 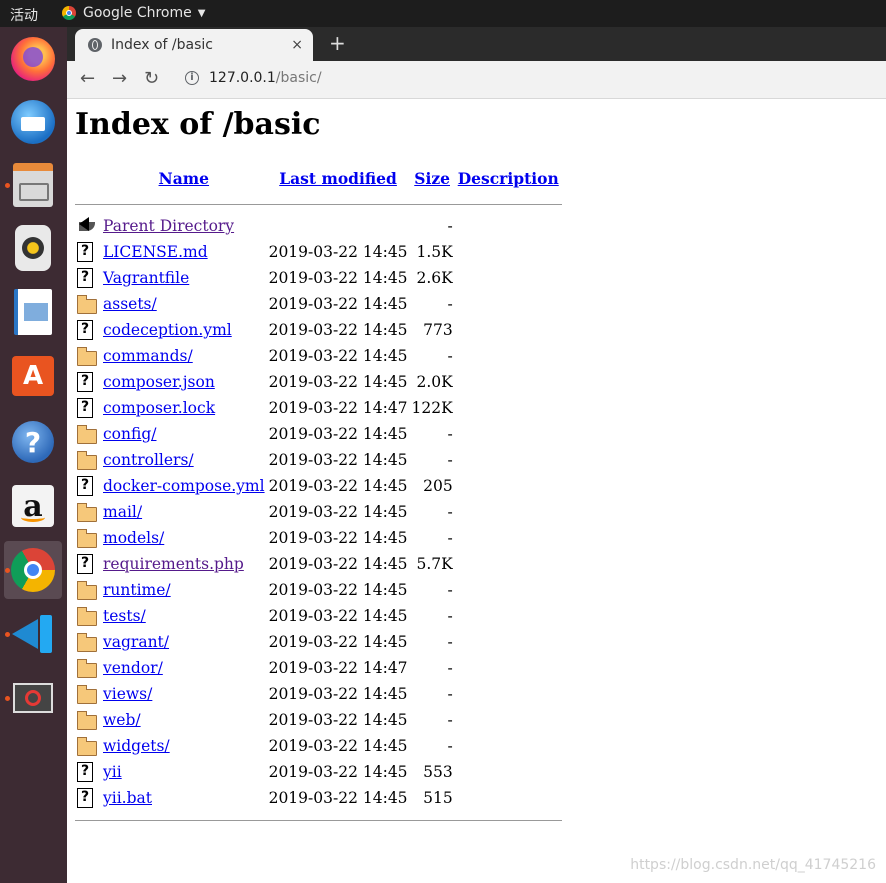 What do you see at coordinates (24, 15) in the screenshot?
I see `activities-button: 活动` at bounding box center [24, 15].